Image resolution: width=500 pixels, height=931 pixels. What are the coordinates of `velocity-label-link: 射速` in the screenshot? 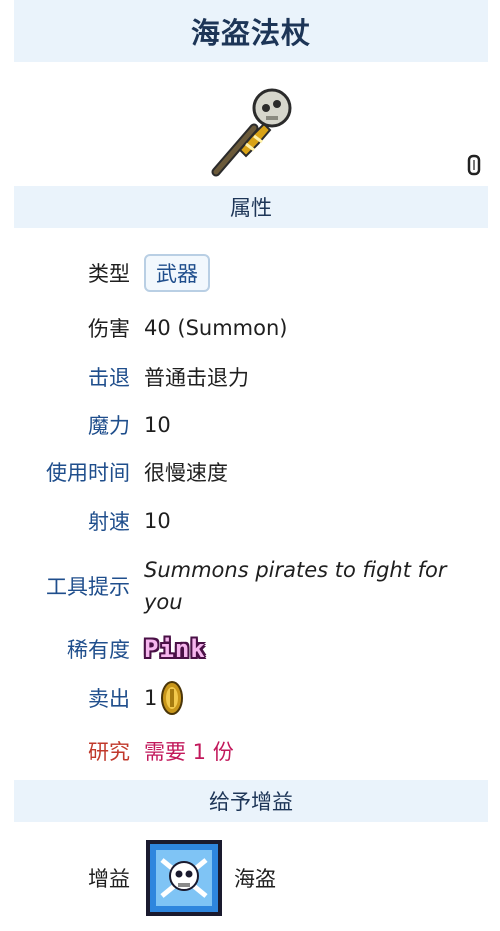 It's located at (65, 521).